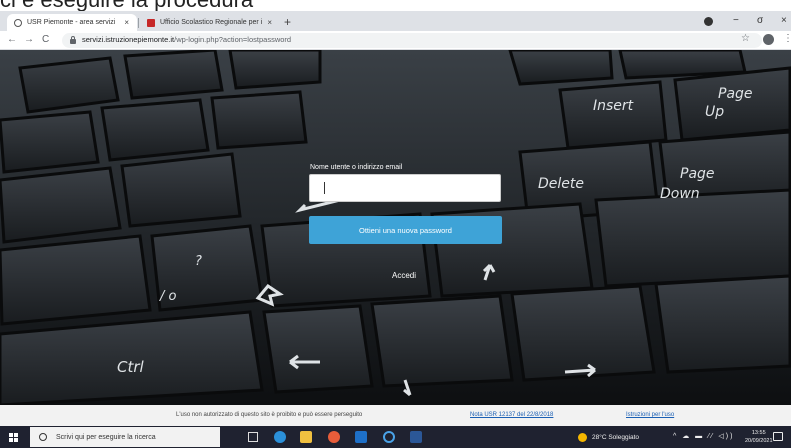 The height and width of the screenshot is (448, 791). Describe the element at coordinates (404, 275) in the screenshot. I see `login-link: Accedi` at that location.